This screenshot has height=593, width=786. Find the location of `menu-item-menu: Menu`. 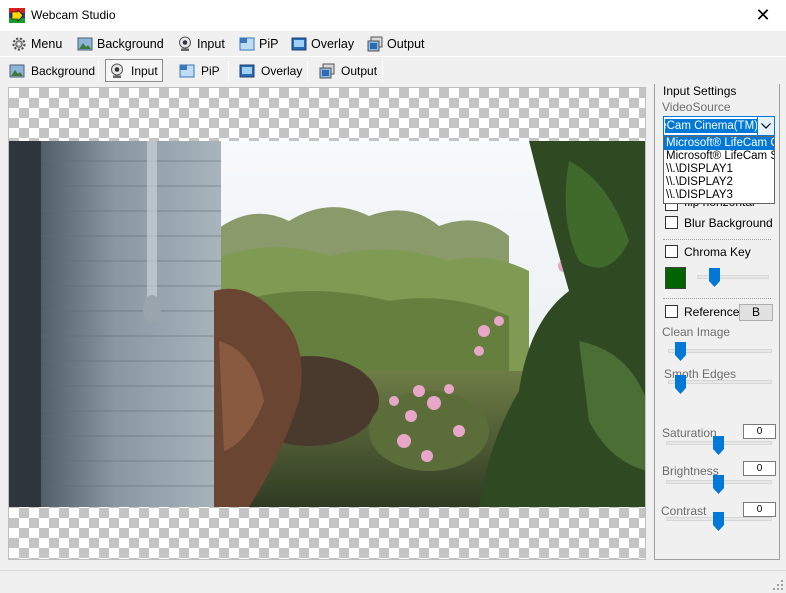

menu-item-menu: Menu is located at coordinates (36, 44).